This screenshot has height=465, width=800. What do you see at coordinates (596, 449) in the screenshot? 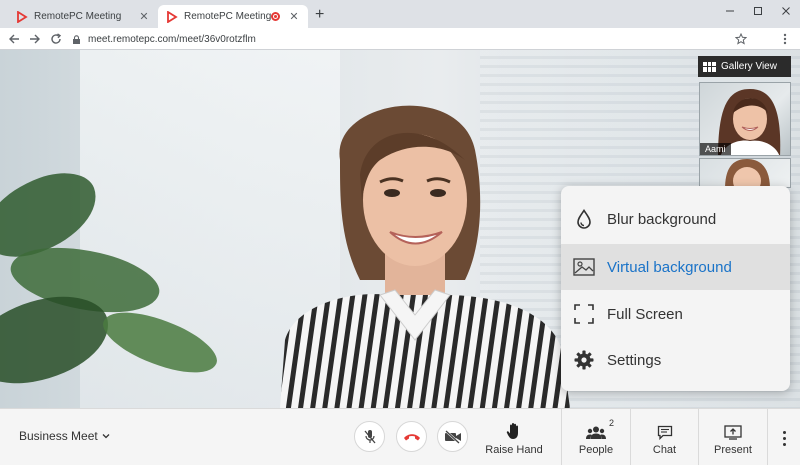
I see `people-label: People` at bounding box center [596, 449].